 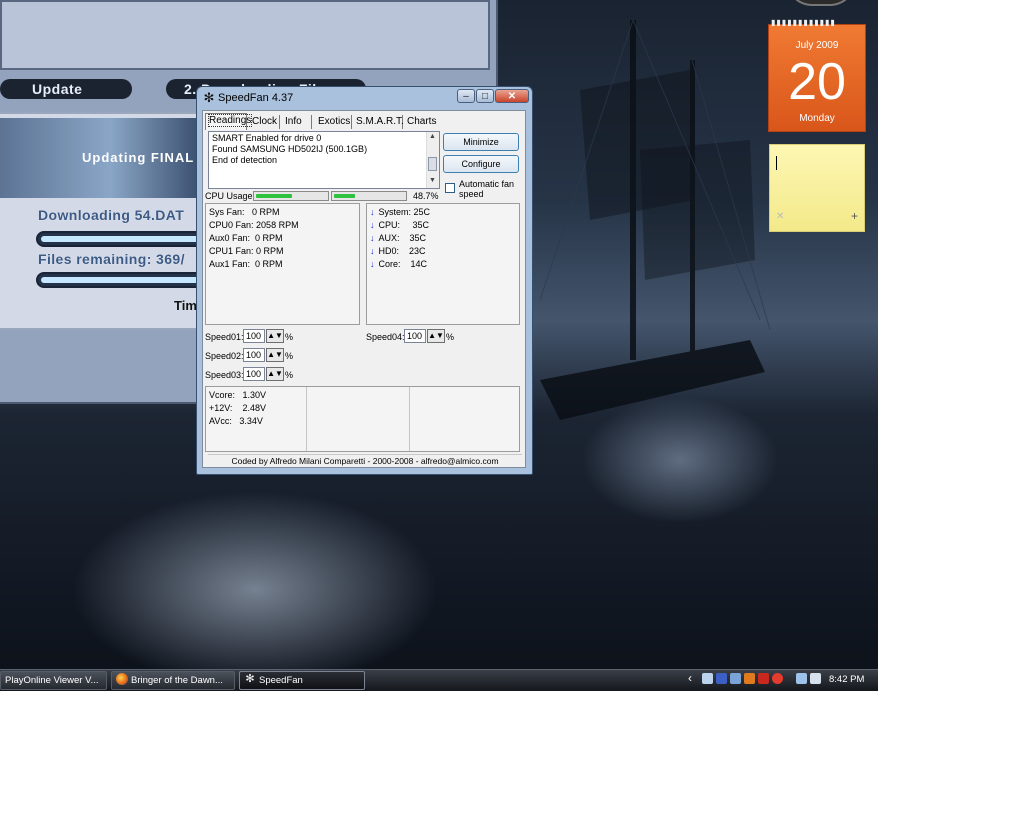 I want to click on speed02-field: 100, so click(x=254, y=355).